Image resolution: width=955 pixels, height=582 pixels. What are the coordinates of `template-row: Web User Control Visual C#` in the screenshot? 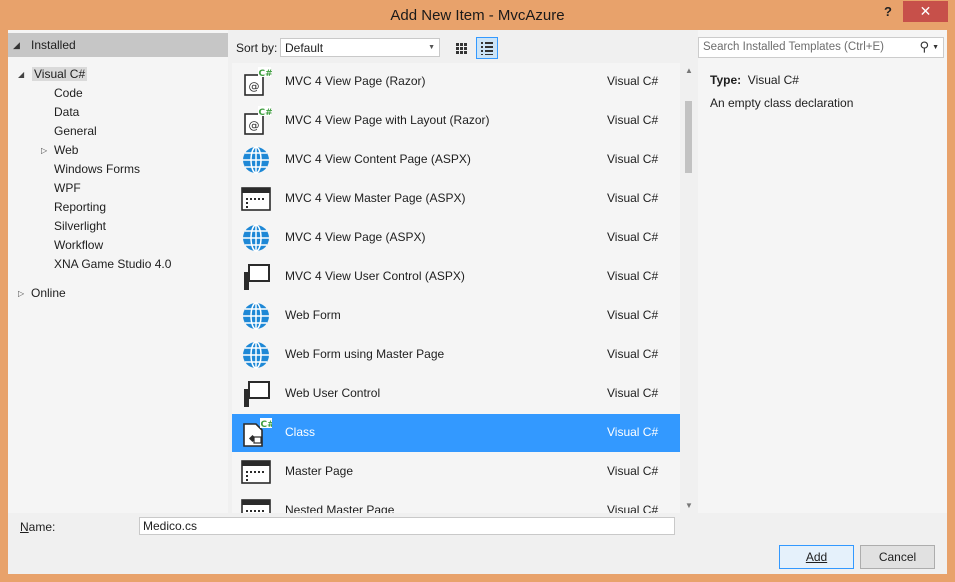 It's located at (456, 394).